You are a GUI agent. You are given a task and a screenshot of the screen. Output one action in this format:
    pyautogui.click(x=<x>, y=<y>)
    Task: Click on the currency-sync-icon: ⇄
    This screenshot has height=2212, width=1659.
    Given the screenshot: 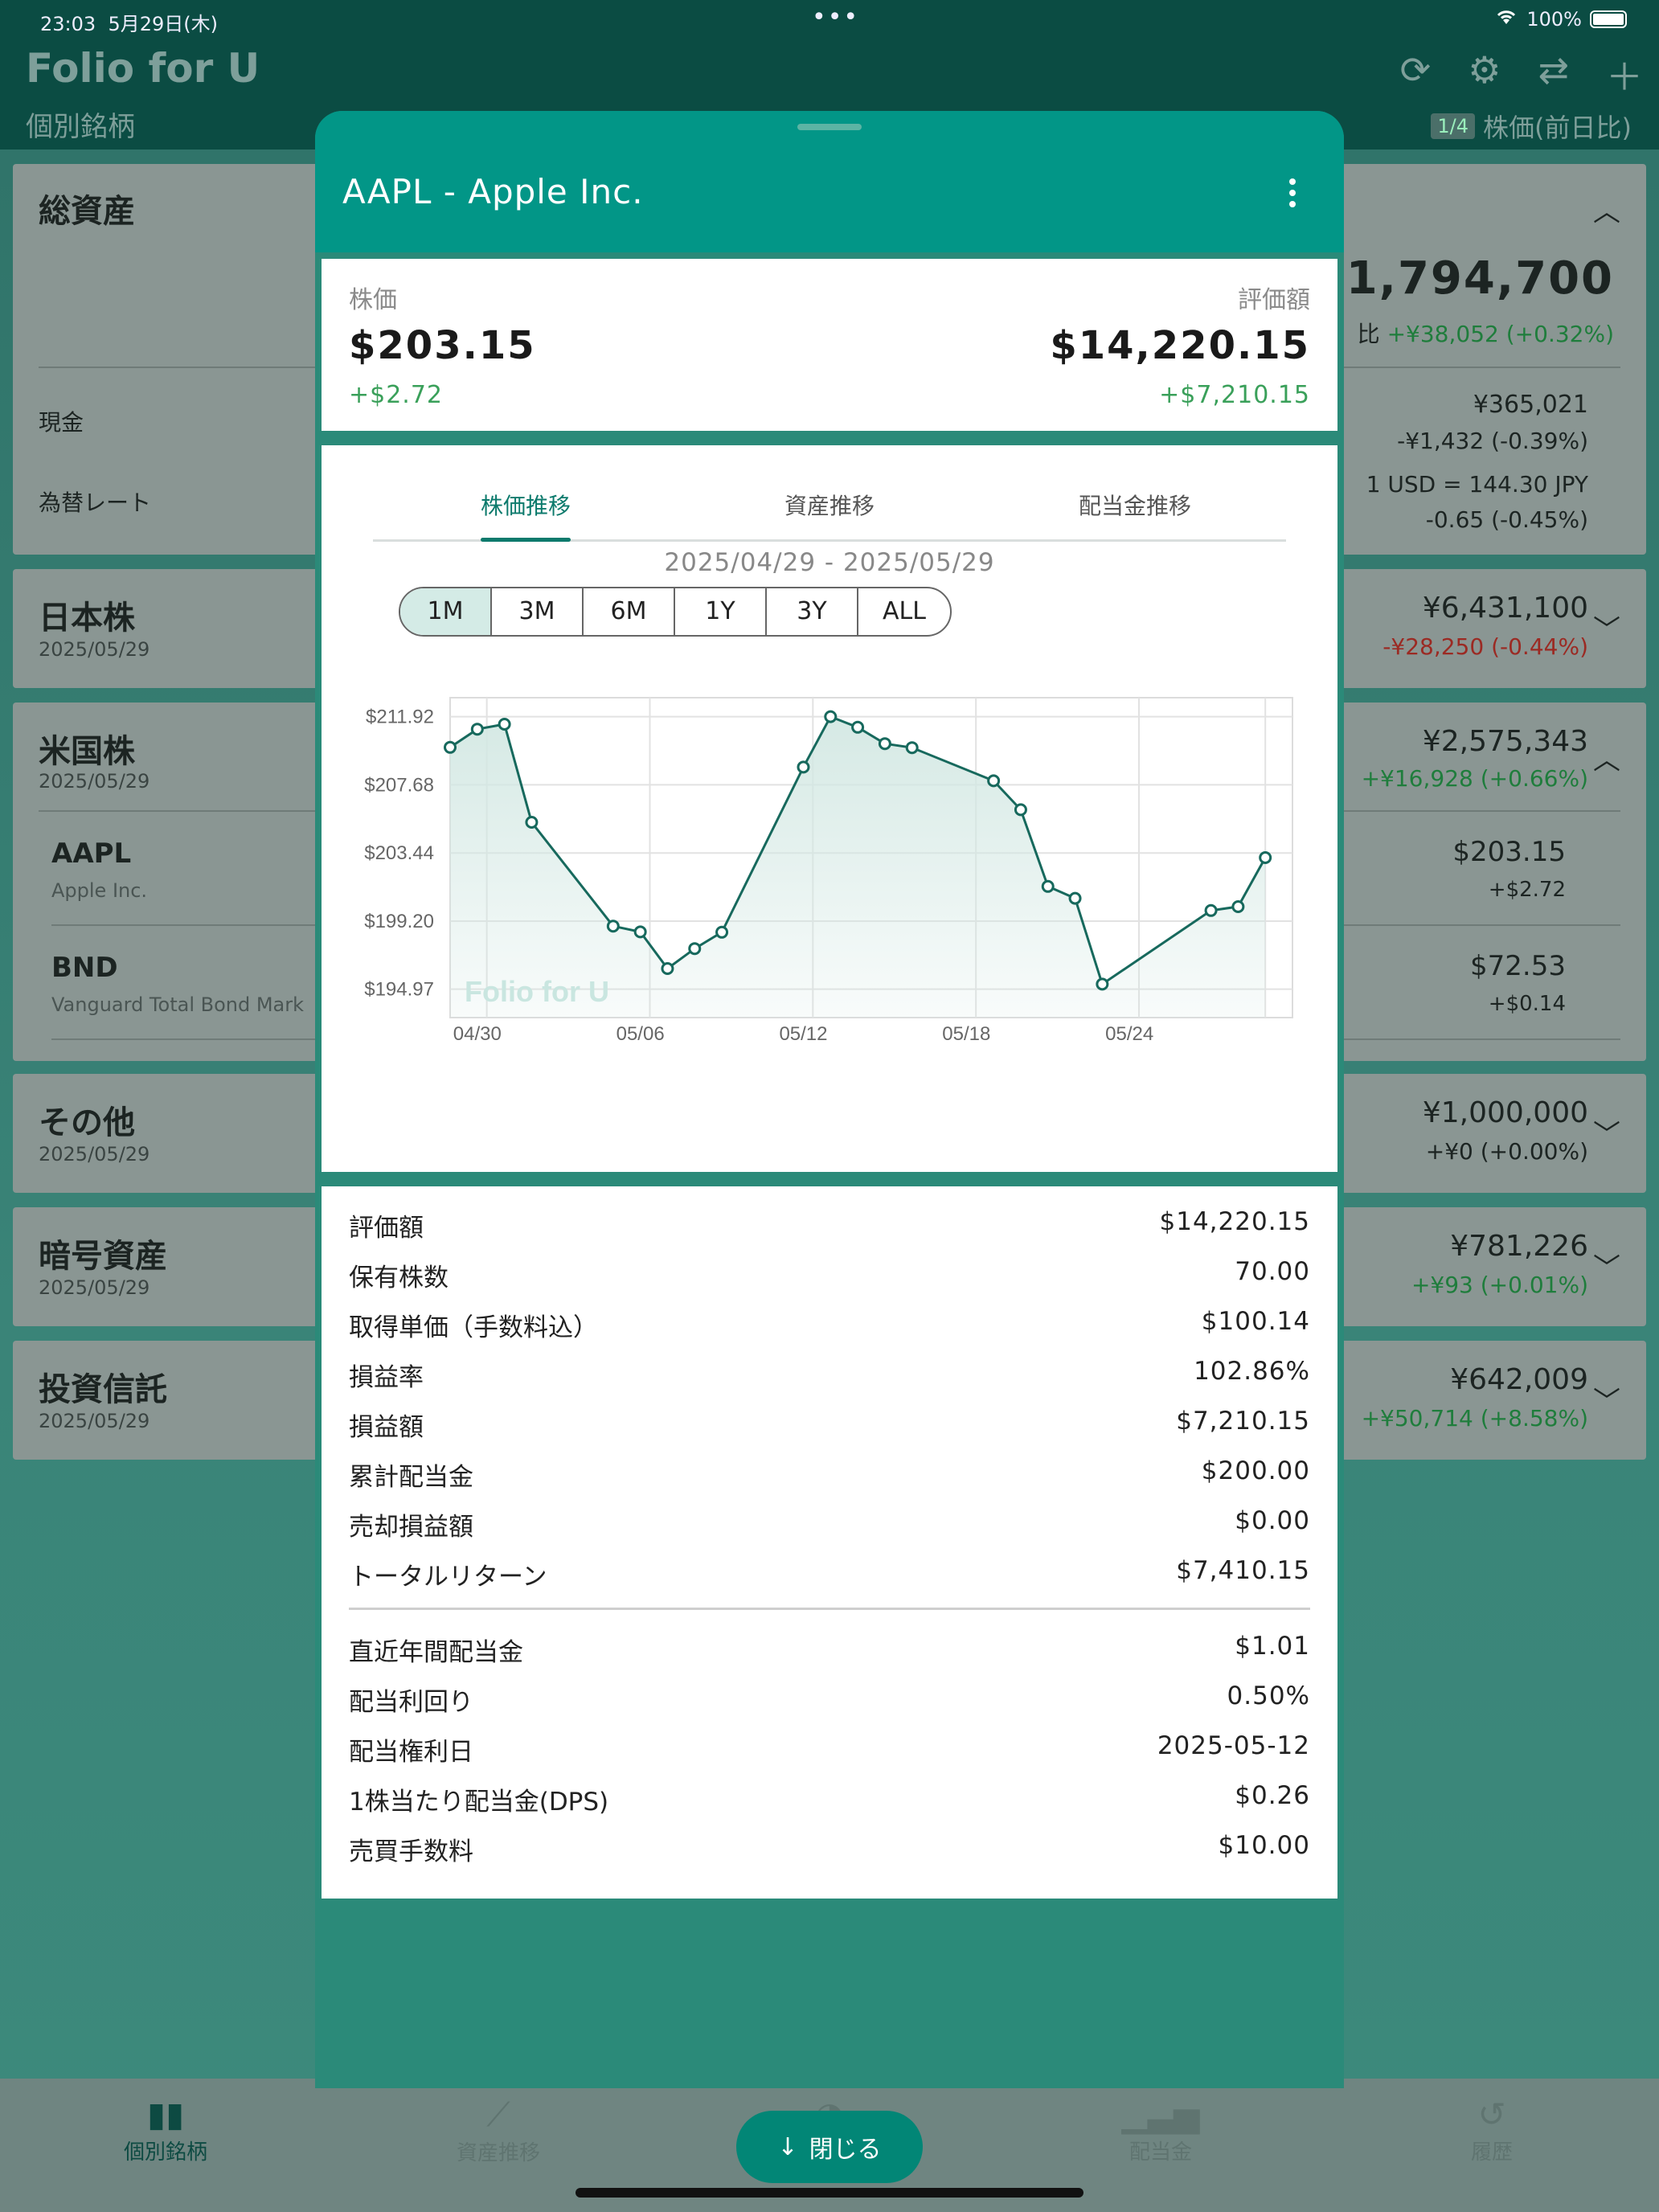 What is the action you would take?
    pyautogui.click(x=1553, y=74)
    